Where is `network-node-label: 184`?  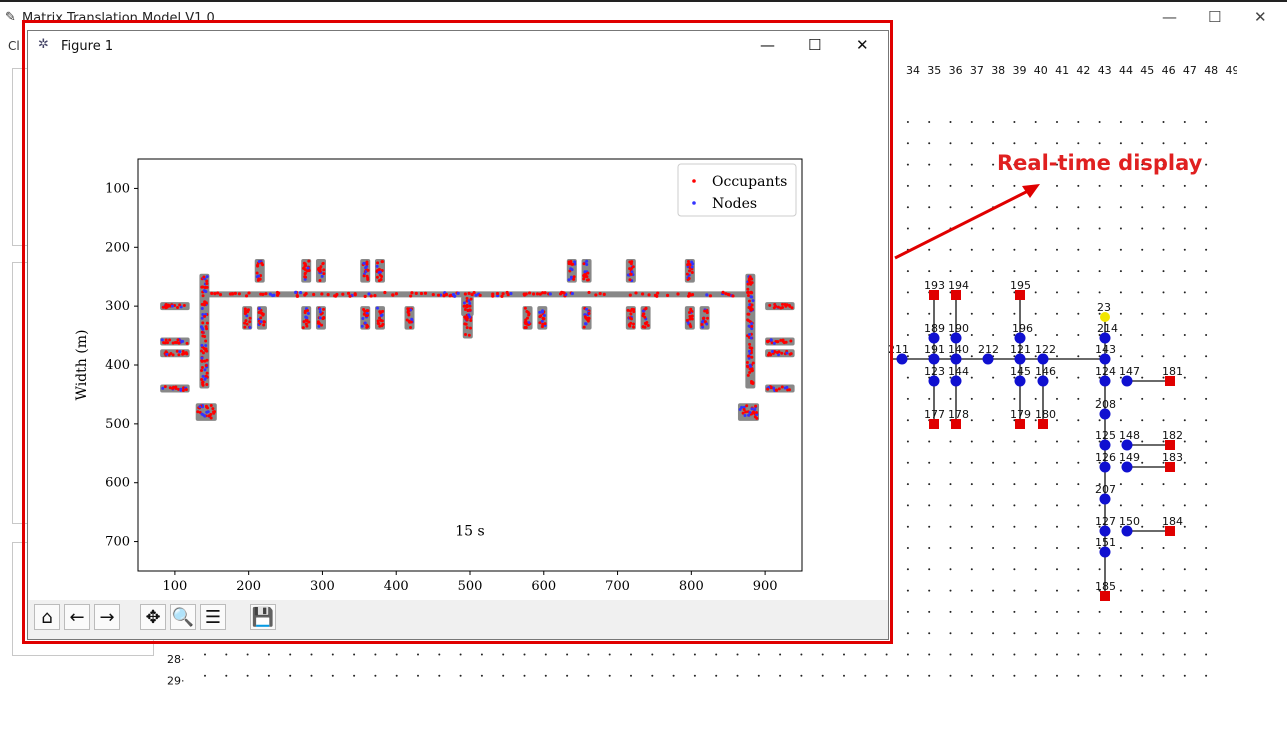
network-node-label: 184 is located at coordinates (1172, 521).